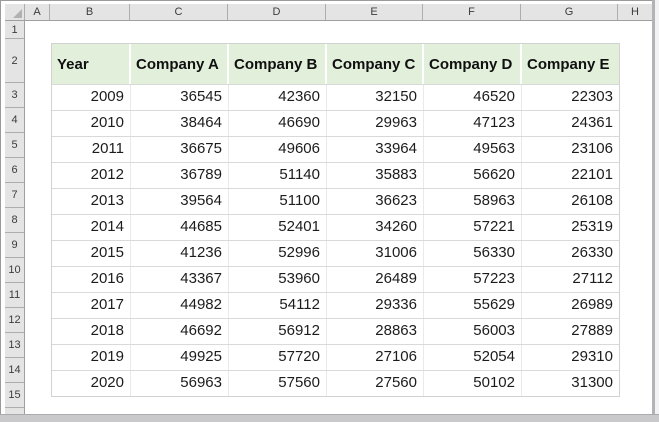  I want to click on cell-E7: 36623, so click(375, 201).